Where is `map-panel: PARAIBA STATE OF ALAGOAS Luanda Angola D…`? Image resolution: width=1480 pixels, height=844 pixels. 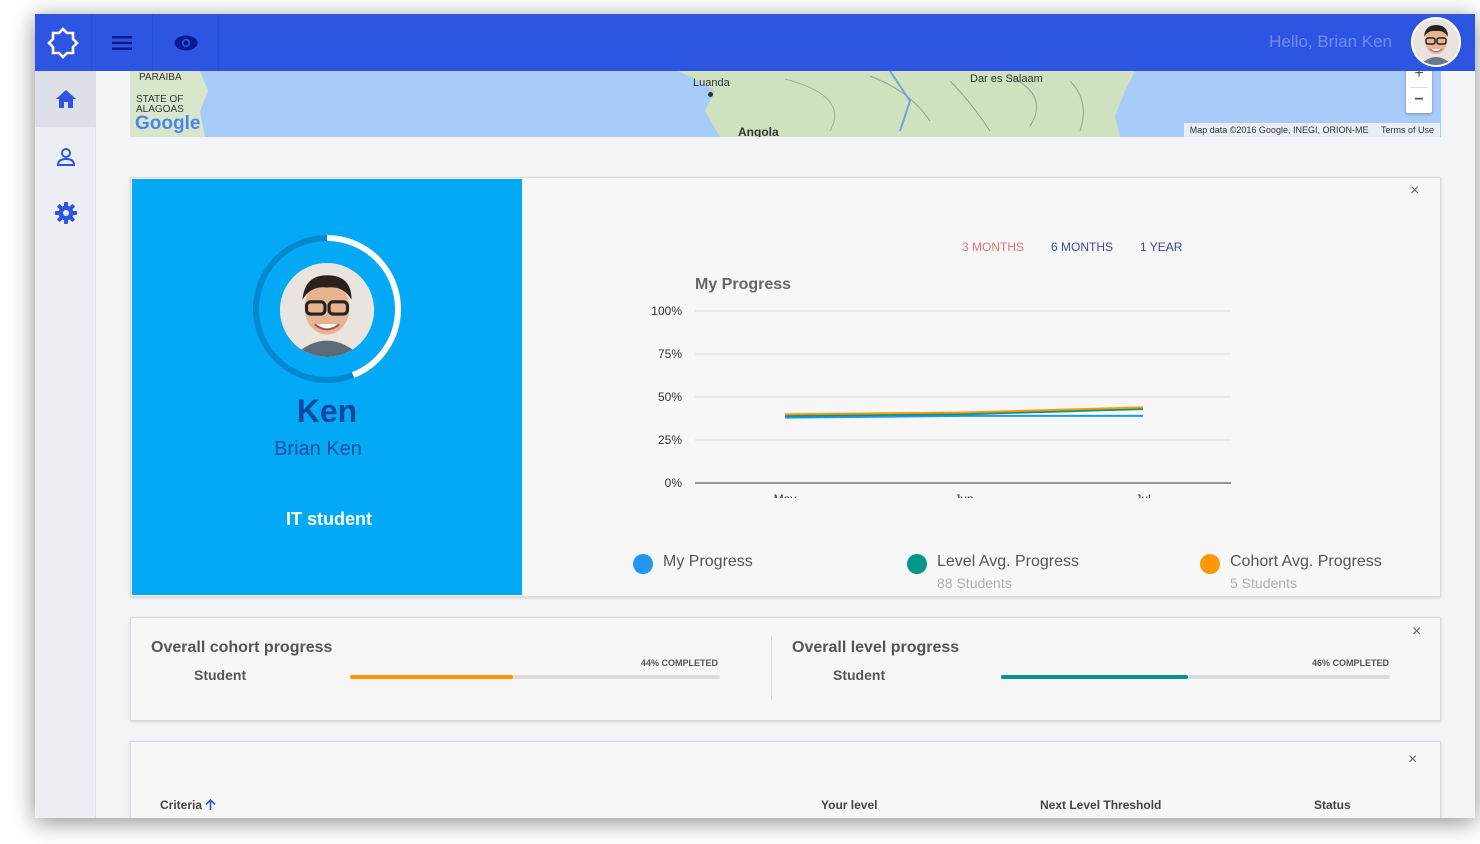
map-panel: PARAIBA STATE OF ALAGOAS Luanda Angola D… is located at coordinates (785, 104).